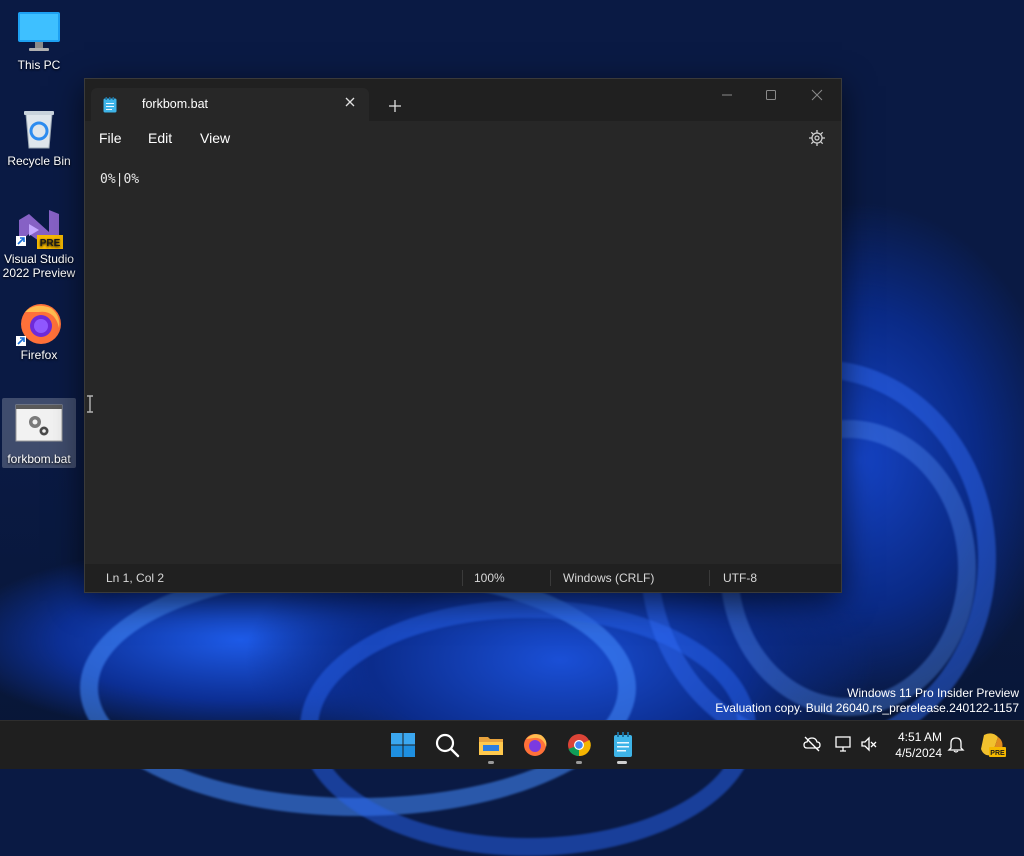 This screenshot has width=1024, height=856. I want to click on desktop-icon-this-pc: This PC, so click(39, 41).